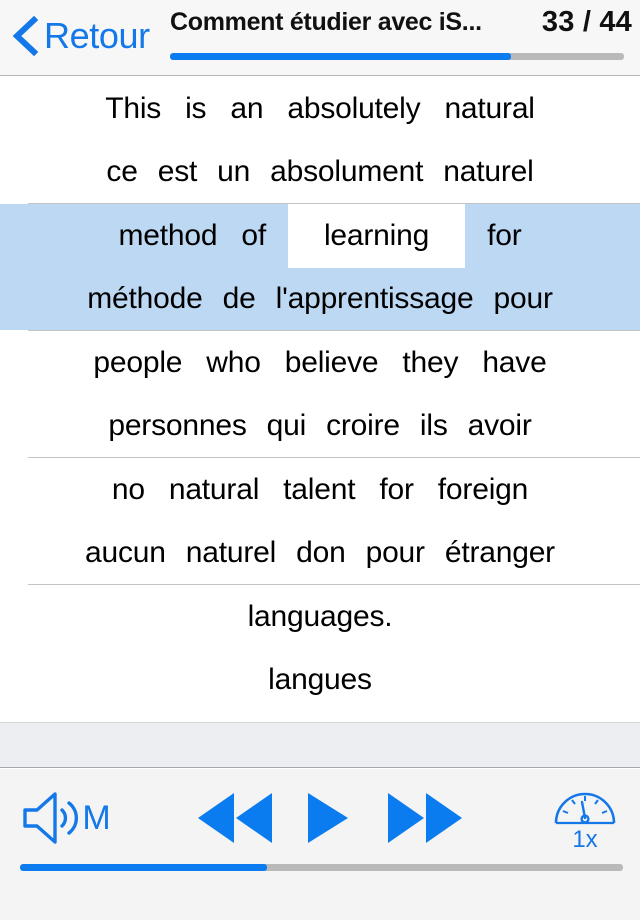 The image size is (640, 920). Describe the element at coordinates (233, 171) in the screenshot. I see `word-token: un` at that location.